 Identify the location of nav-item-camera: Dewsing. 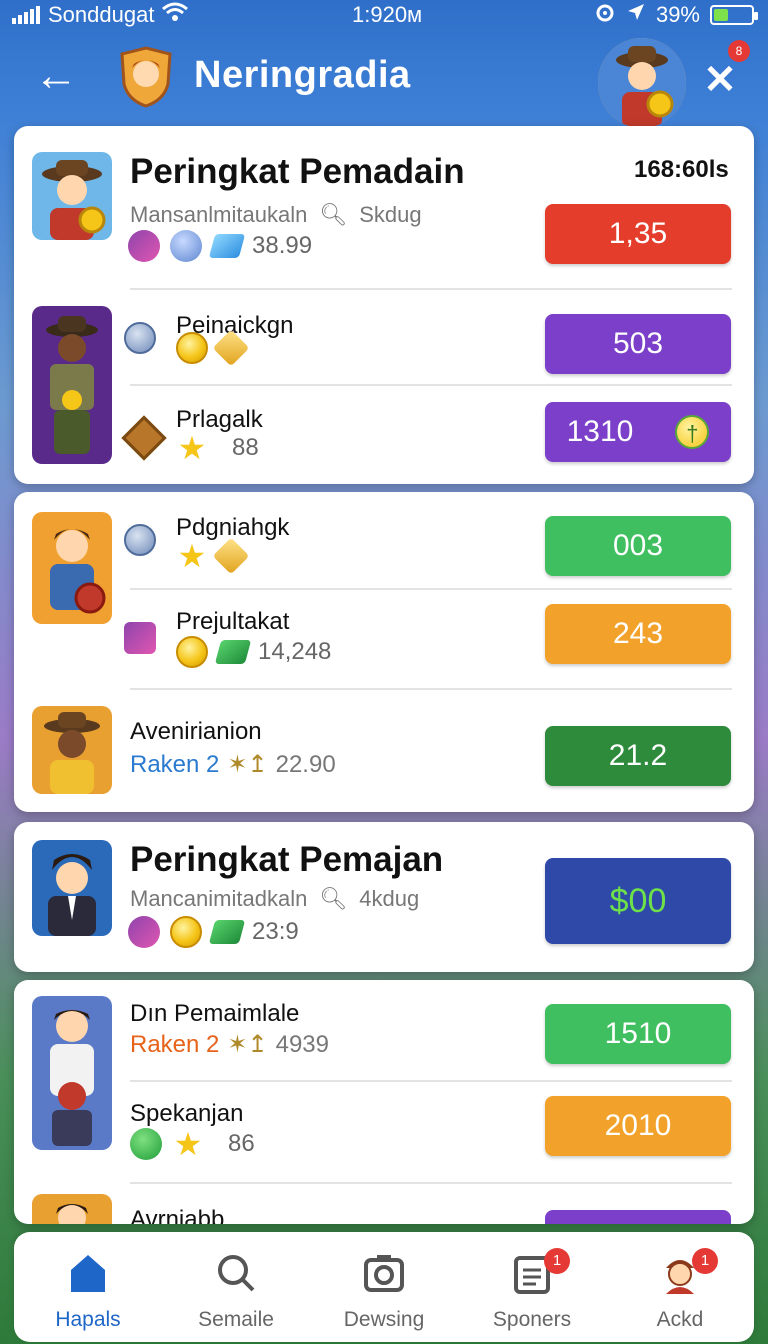
(384, 1287).